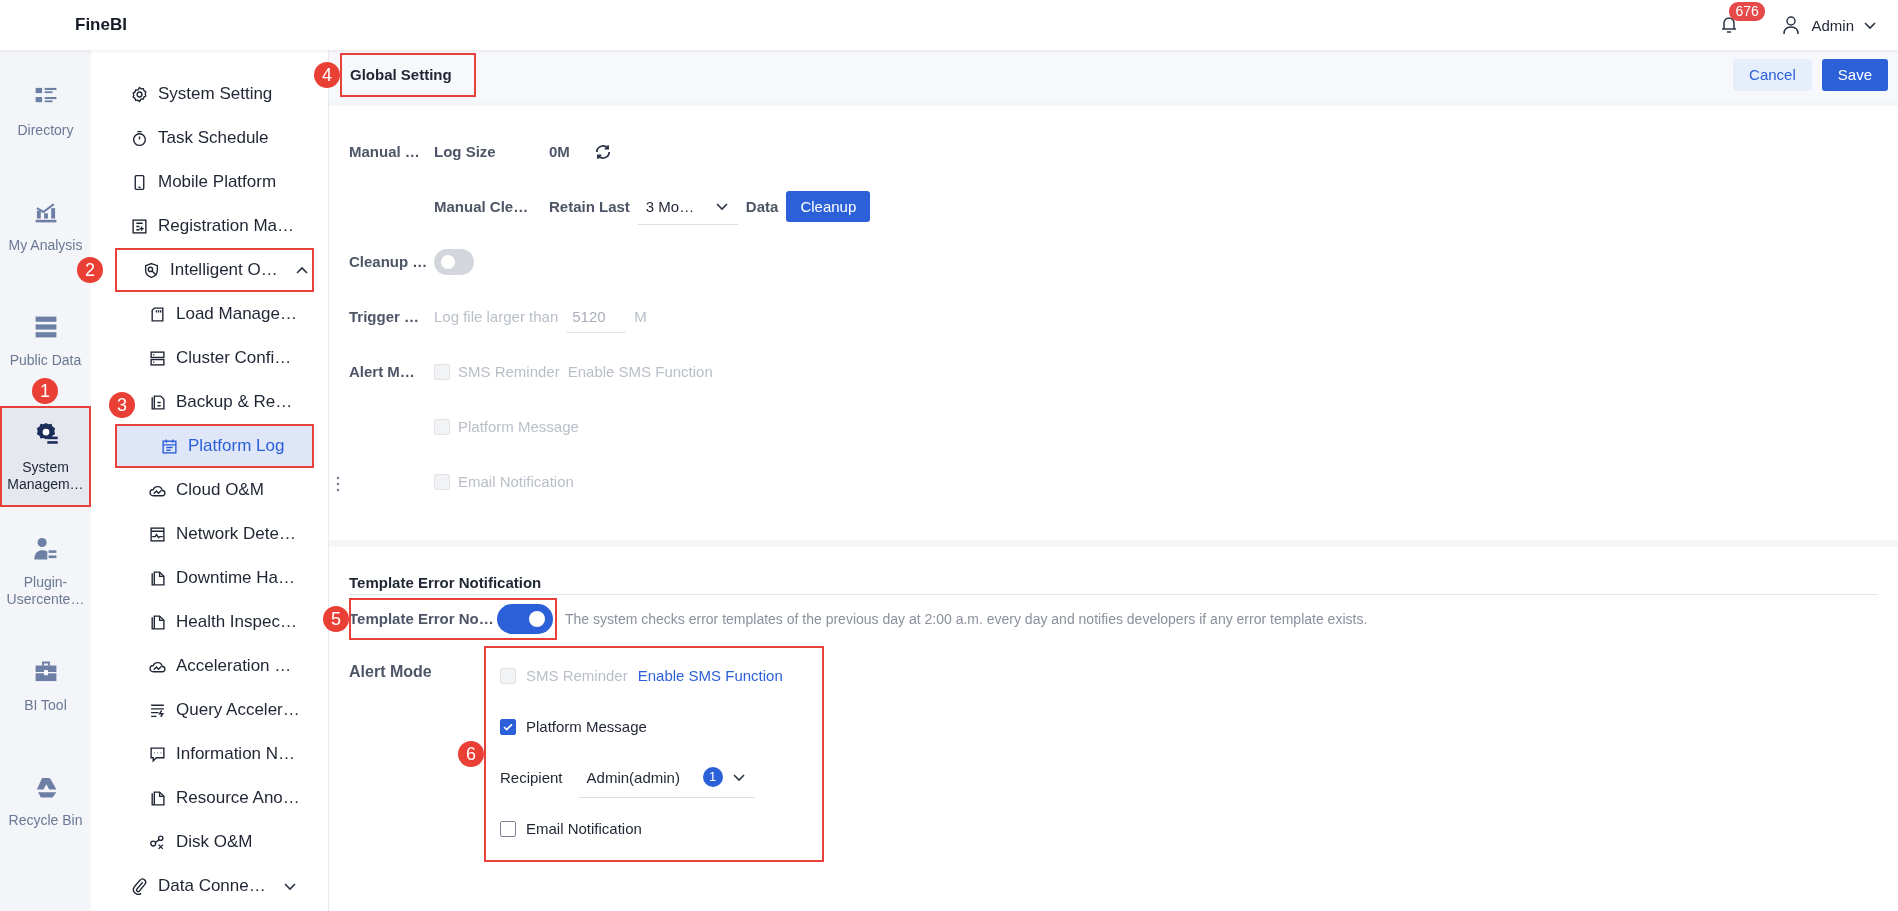  Describe the element at coordinates (1854, 74) in the screenshot. I see `save-button: Save` at that location.